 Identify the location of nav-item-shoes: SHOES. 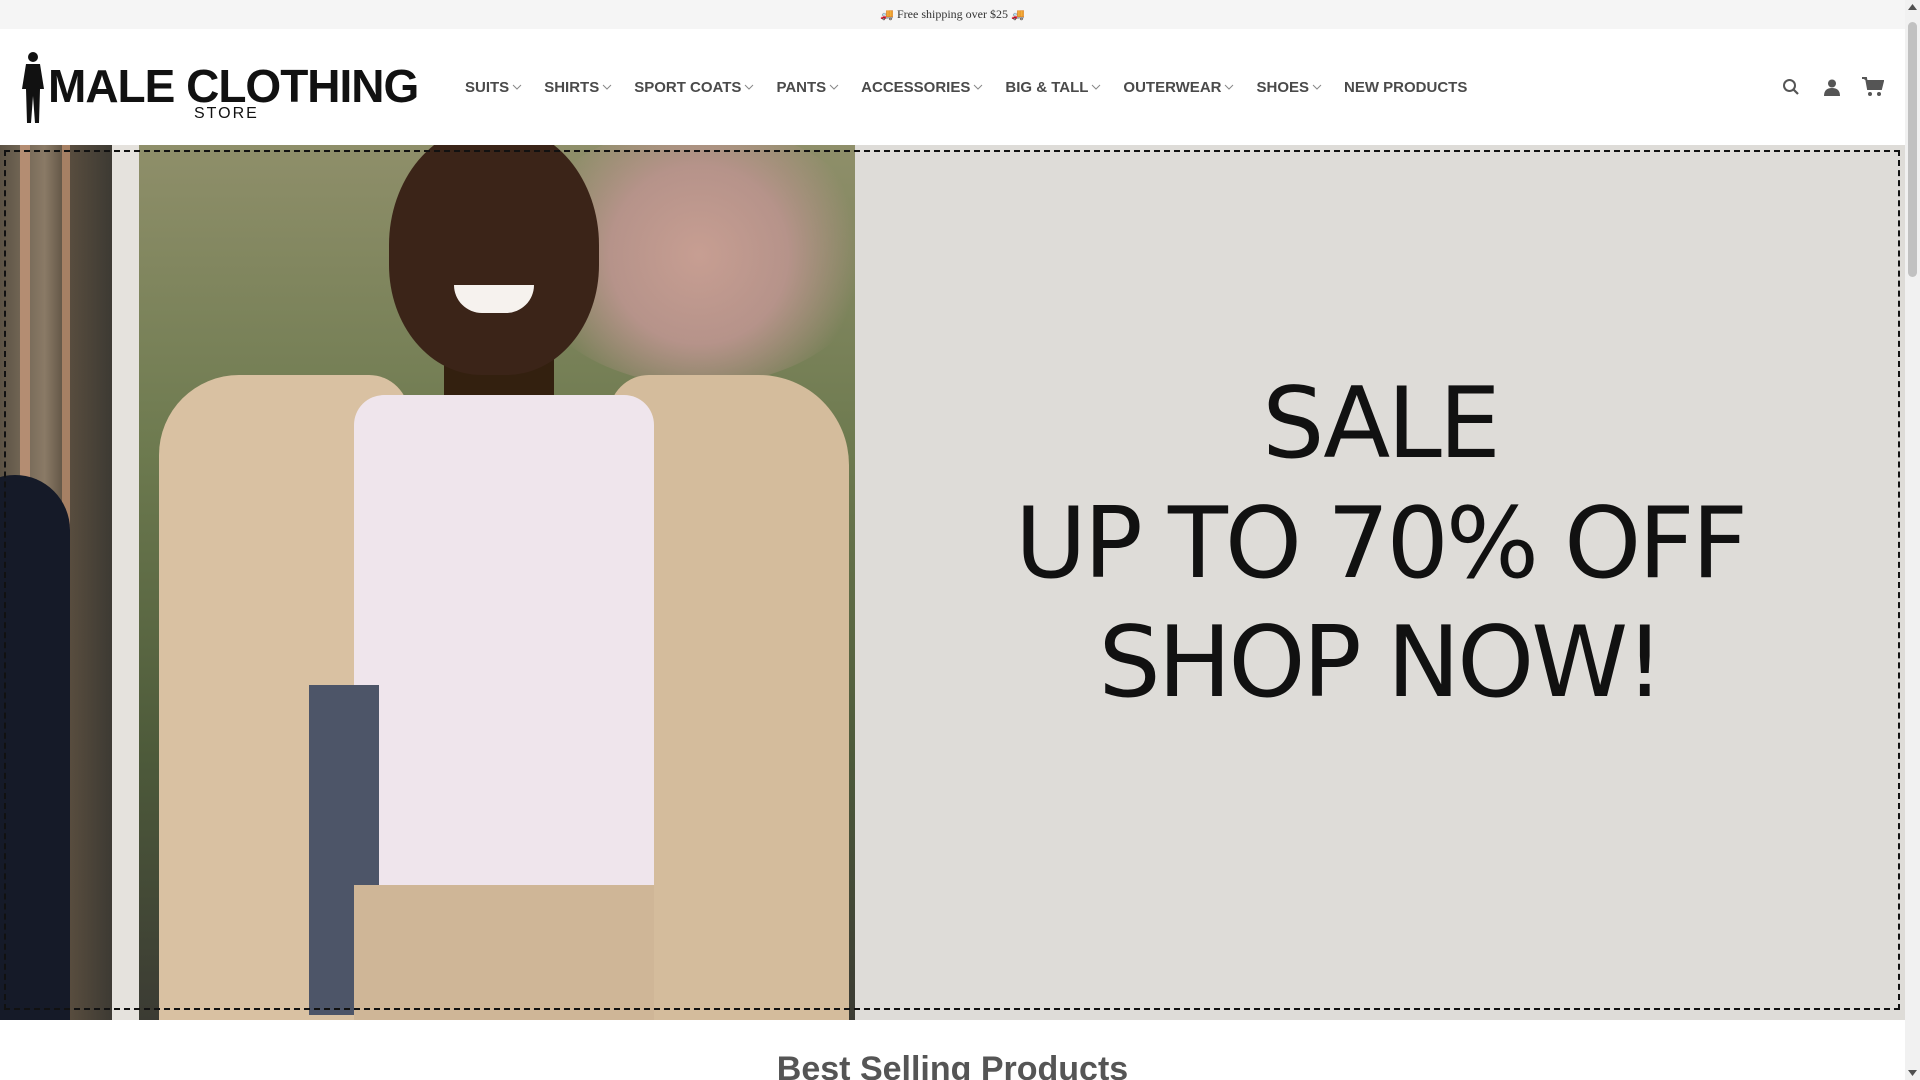
(1289, 87).